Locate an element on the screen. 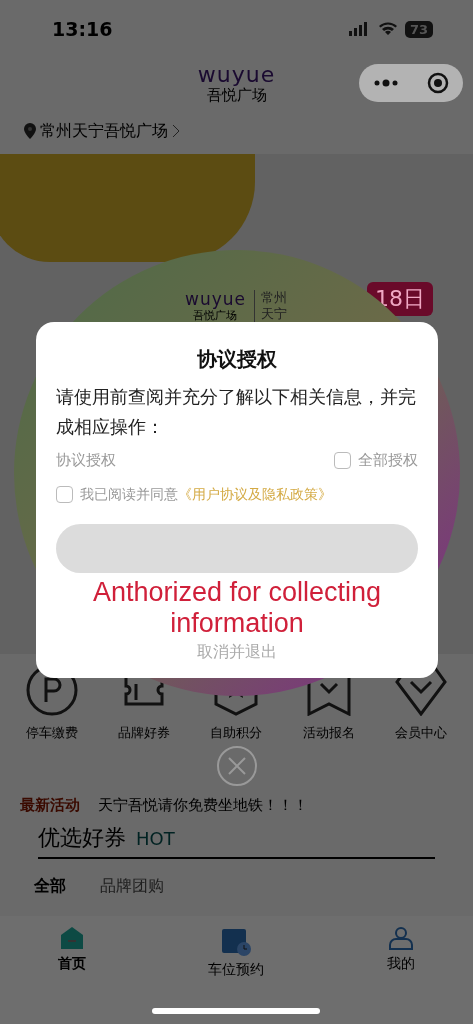 This screenshot has width=473, height=1024. poster-city: 常州 天宁 is located at coordinates (271, 306).